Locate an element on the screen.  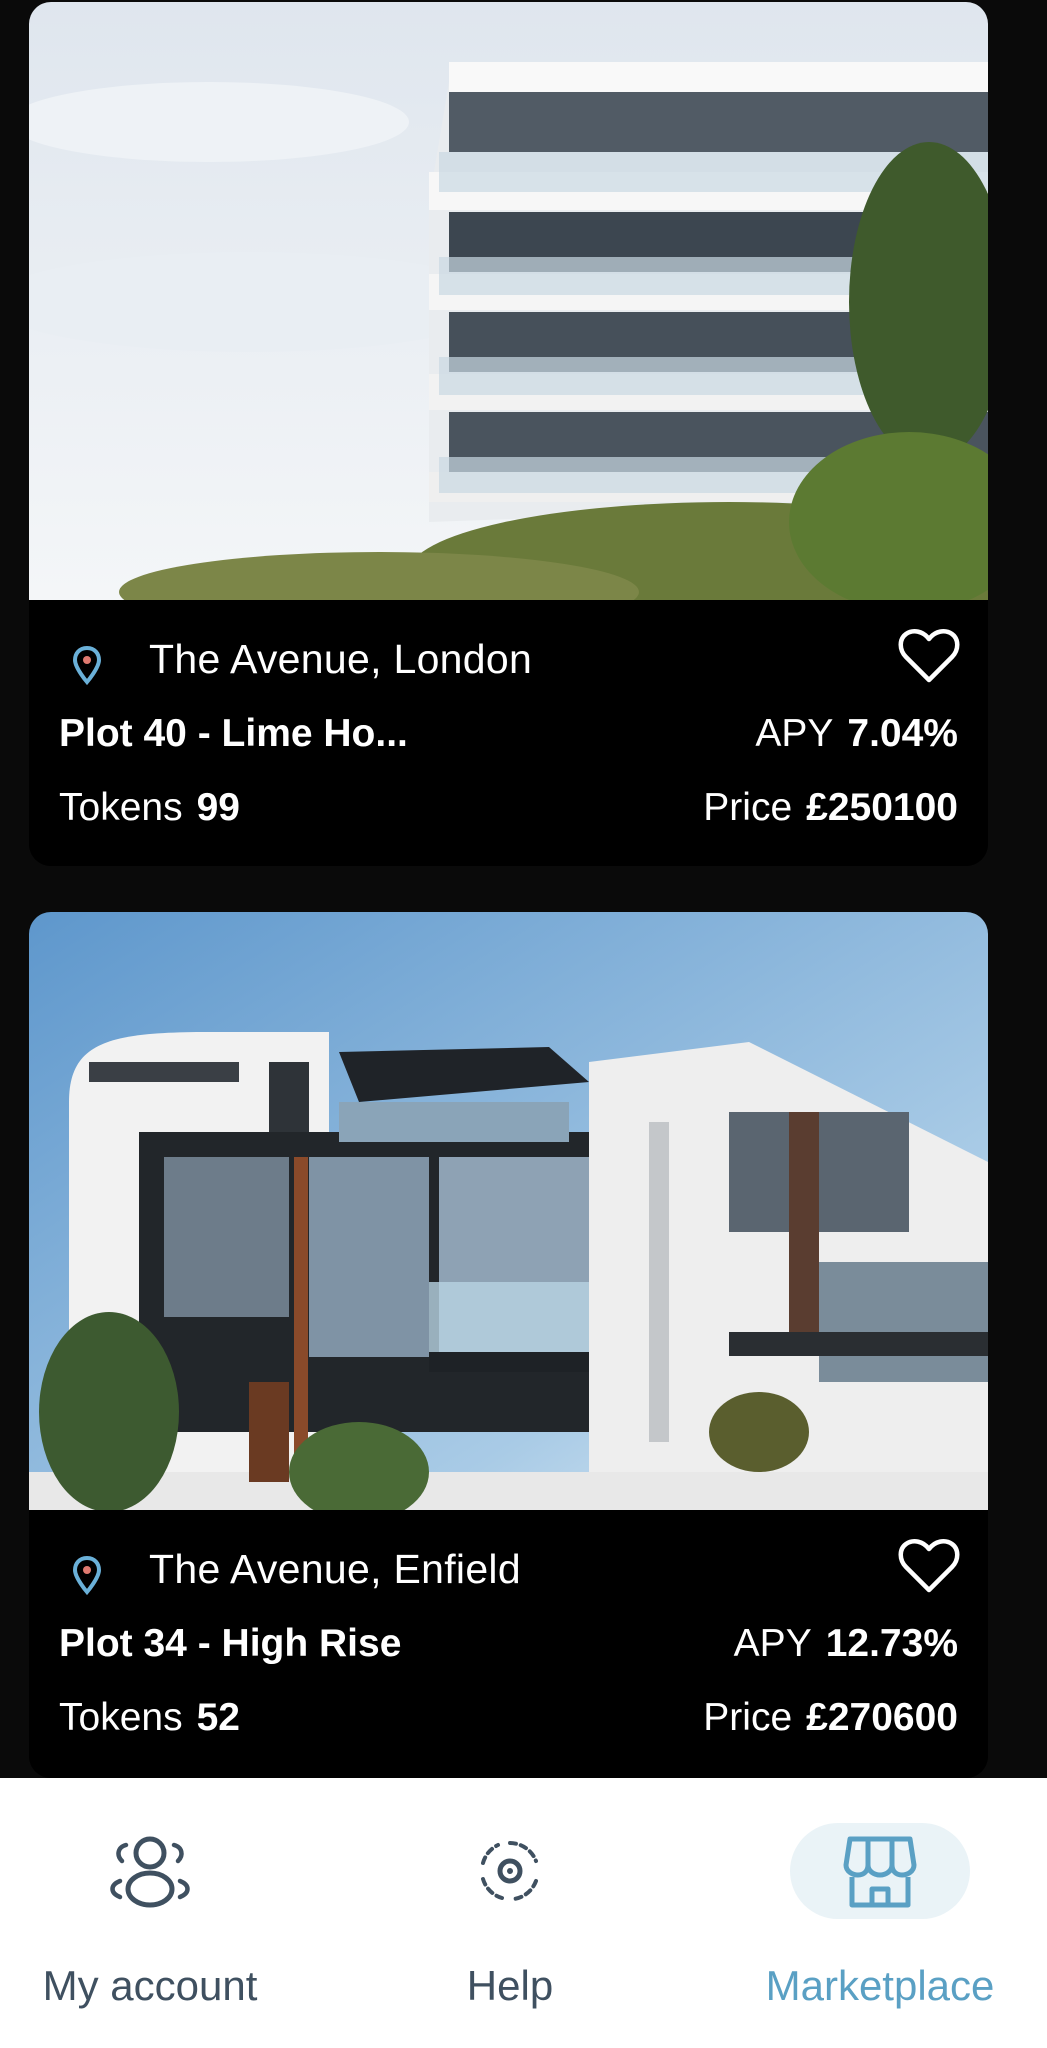
nav-label-marketplace: Marketplace is located at coordinates (880, 1985).